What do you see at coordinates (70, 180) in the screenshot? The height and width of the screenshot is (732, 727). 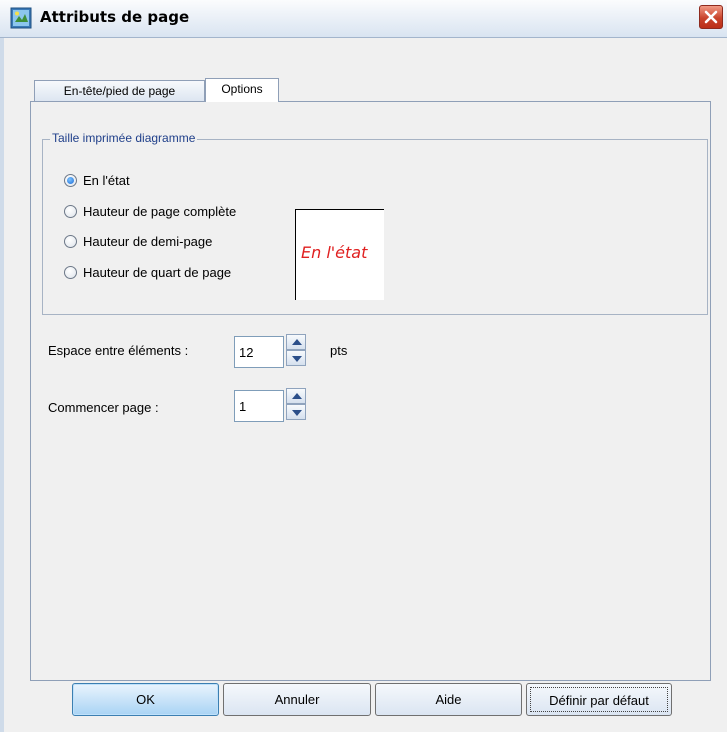 I see `radio-button-checked` at bounding box center [70, 180].